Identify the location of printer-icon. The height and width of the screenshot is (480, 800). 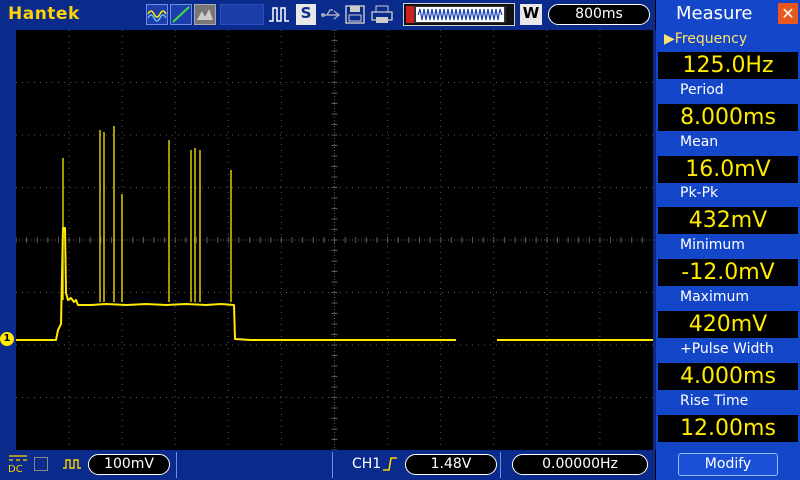
(382, 14).